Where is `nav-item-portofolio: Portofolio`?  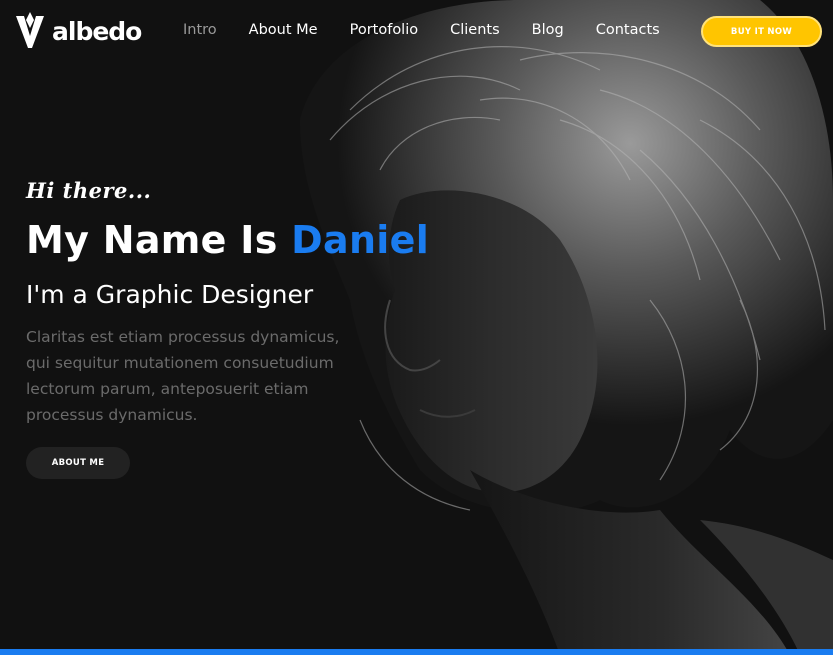
nav-item-portofolio: Portofolio is located at coordinates (384, 30).